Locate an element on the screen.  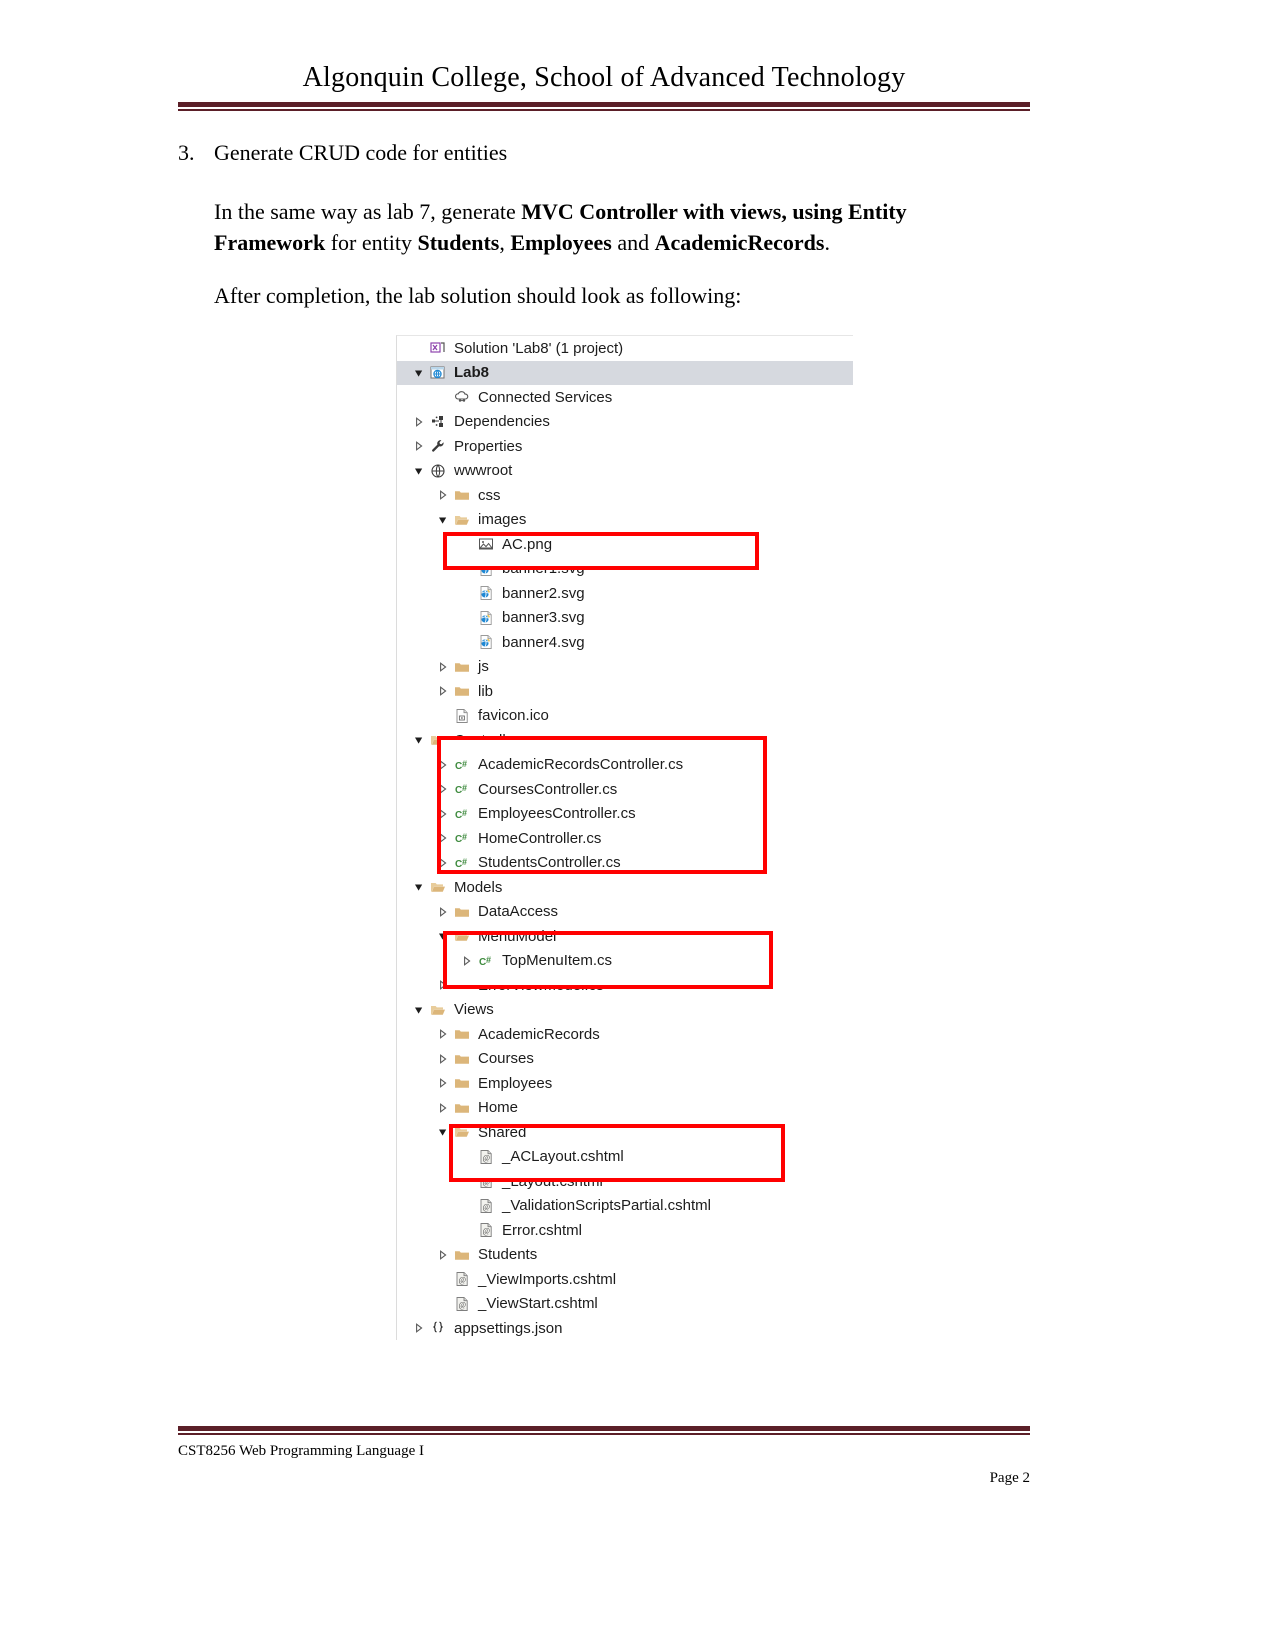
tree-item-label: _ViewStart.cshtml is located at coordinates (538, 1304).